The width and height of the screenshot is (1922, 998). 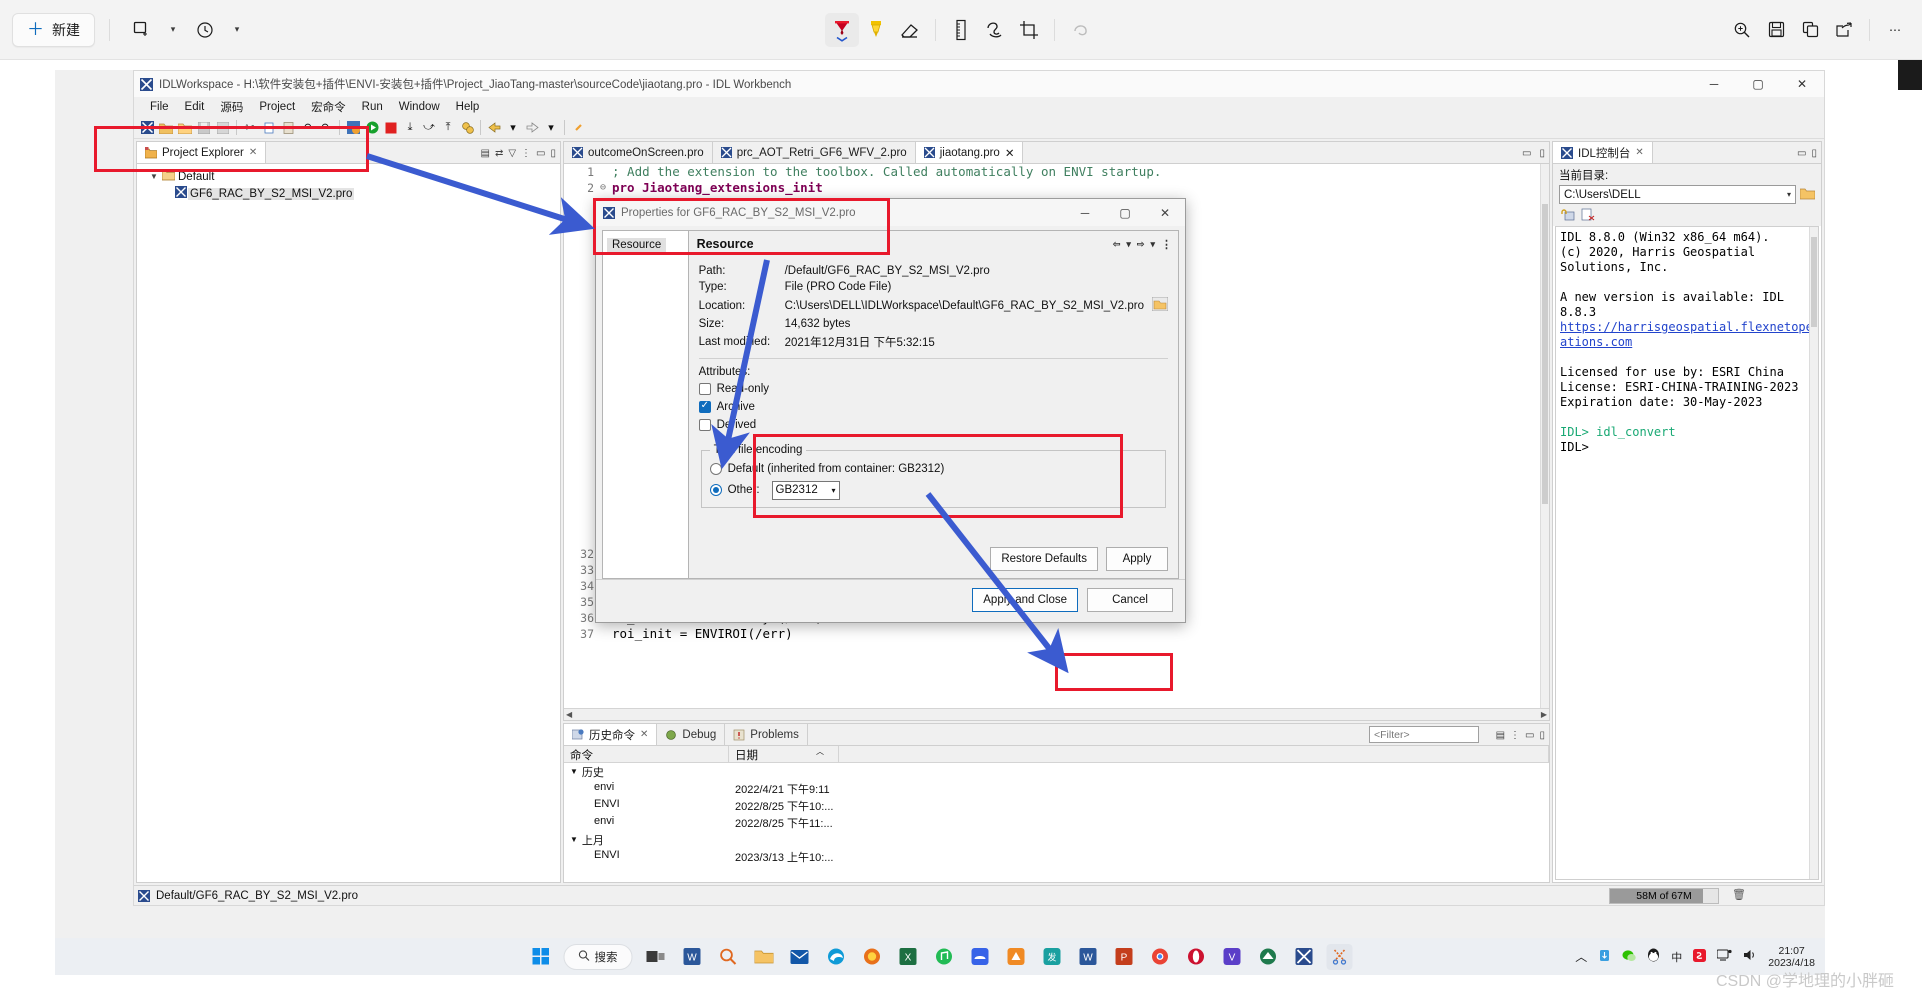 What do you see at coordinates (1544, 436) in the screenshot?
I see `editor-vertical-scrollbar` at bounding box center [1544, 436].